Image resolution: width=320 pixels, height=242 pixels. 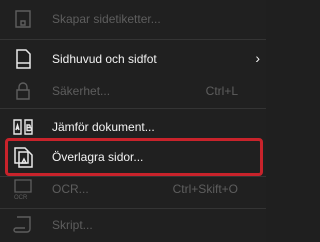 What do you see at coordinates (23, 189) in the screenshot?
I see `ocr-icon: OCR` at bounding box center [23, 189].